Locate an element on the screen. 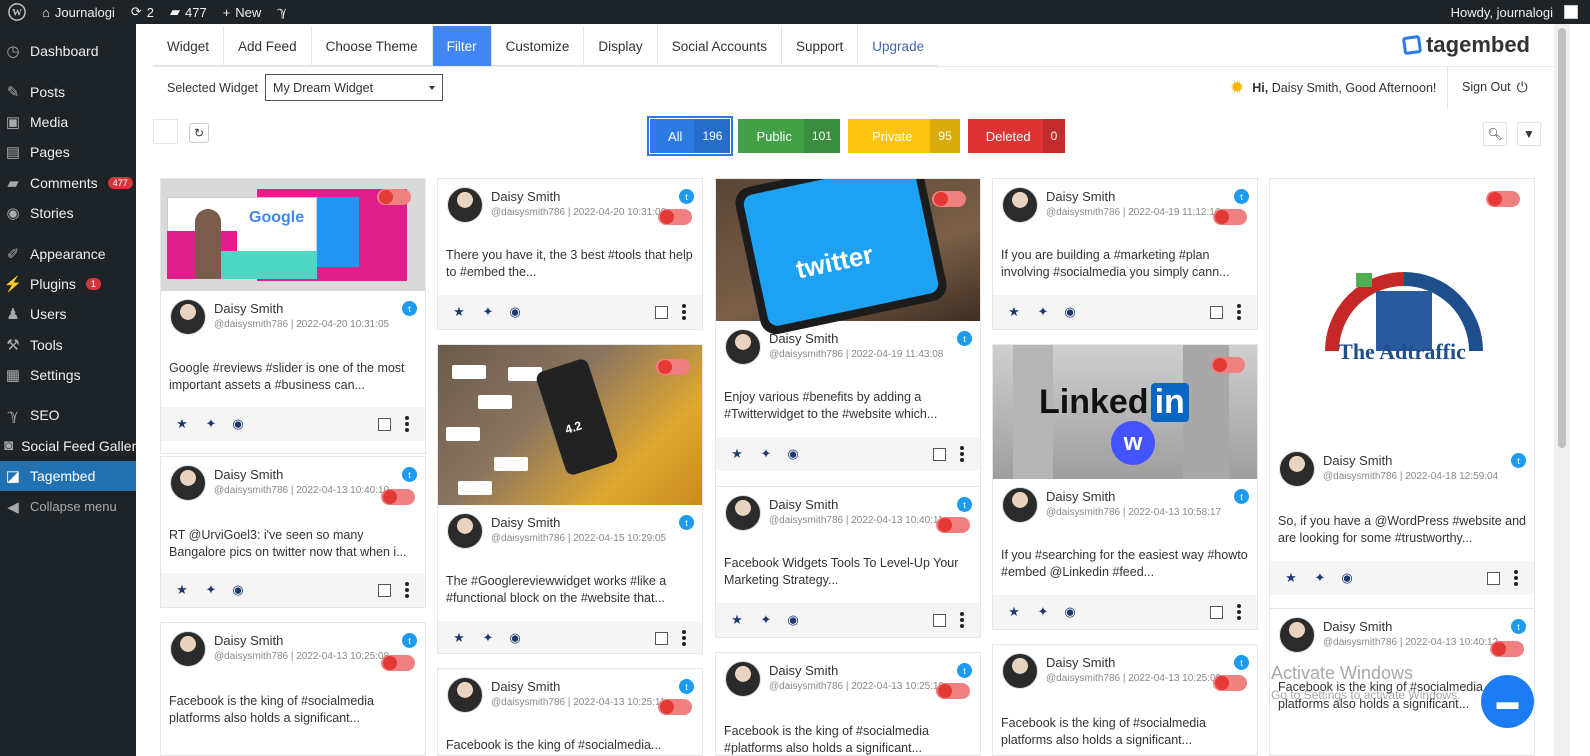 The height and width of the screenshot is (756, 1590). comments-link: ▰ 477 is located at coordinates (188, 12).